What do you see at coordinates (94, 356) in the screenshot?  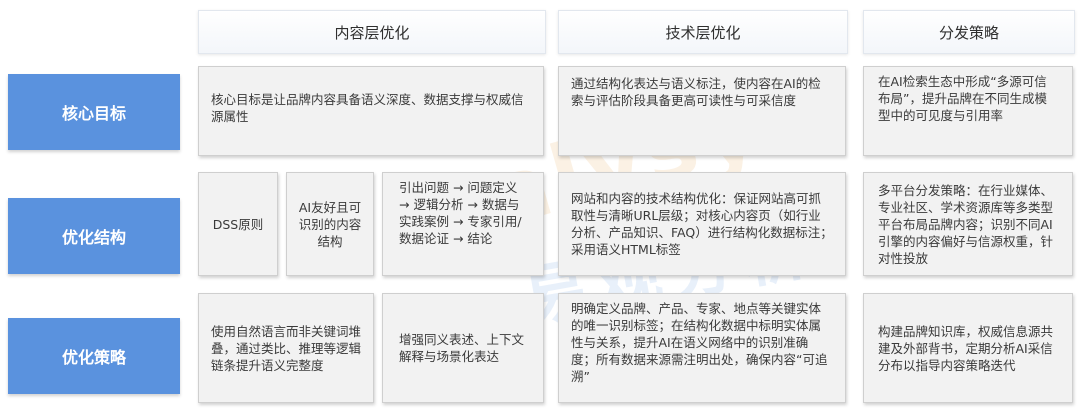 I see `row-label-strategy: 优化策略` at bounding box center [94, 356].